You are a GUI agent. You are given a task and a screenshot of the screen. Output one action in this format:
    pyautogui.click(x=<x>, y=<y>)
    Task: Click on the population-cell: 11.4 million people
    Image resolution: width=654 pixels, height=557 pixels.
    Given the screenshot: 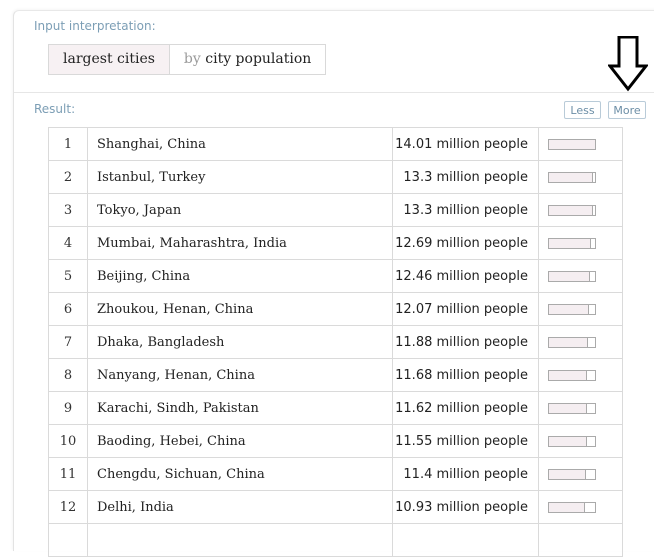 What is the action you would take?
    pyautogui.click(x=465, y=474)
    